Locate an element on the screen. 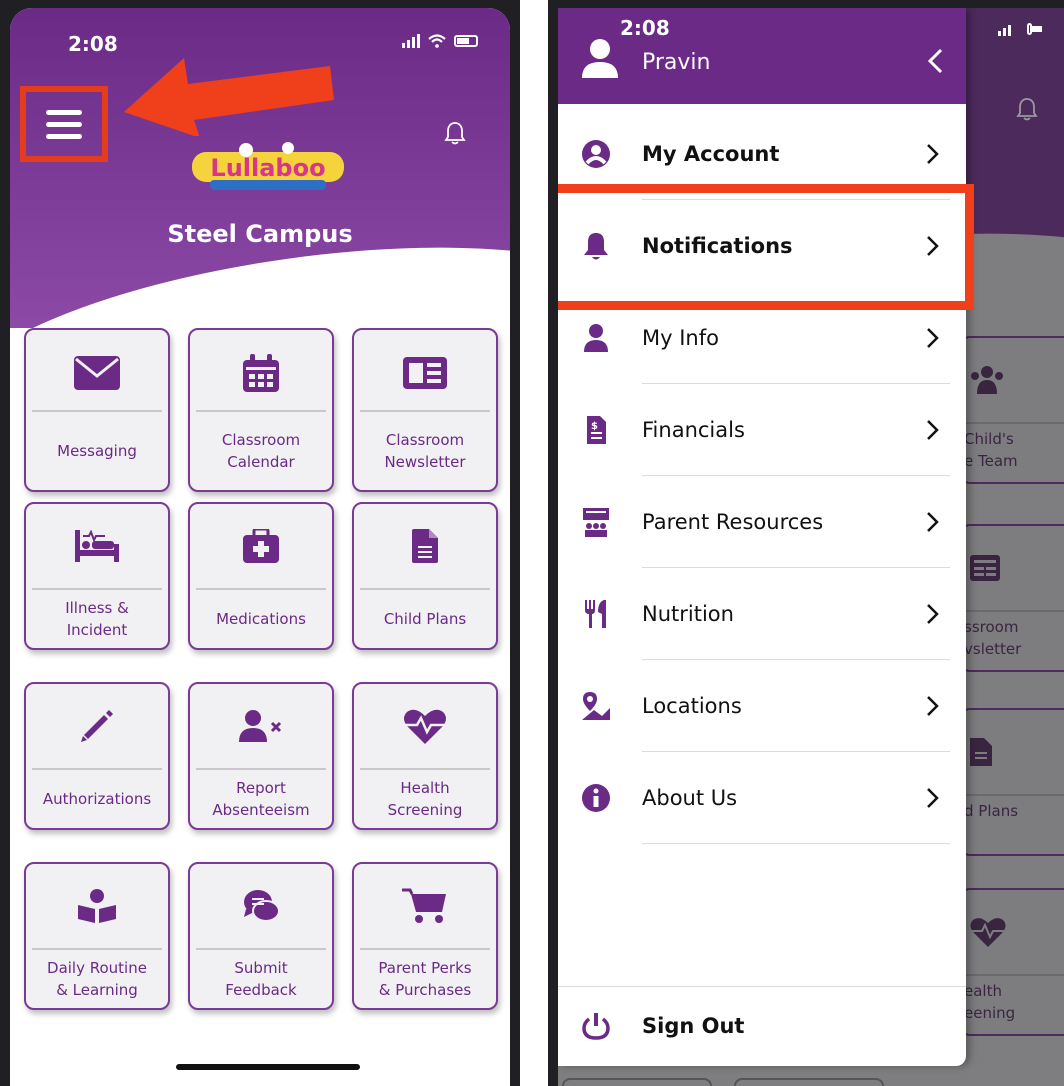 This screenshot has width=1064, height=1086. tile-medications: Medications is located at coordinates (261, 576).